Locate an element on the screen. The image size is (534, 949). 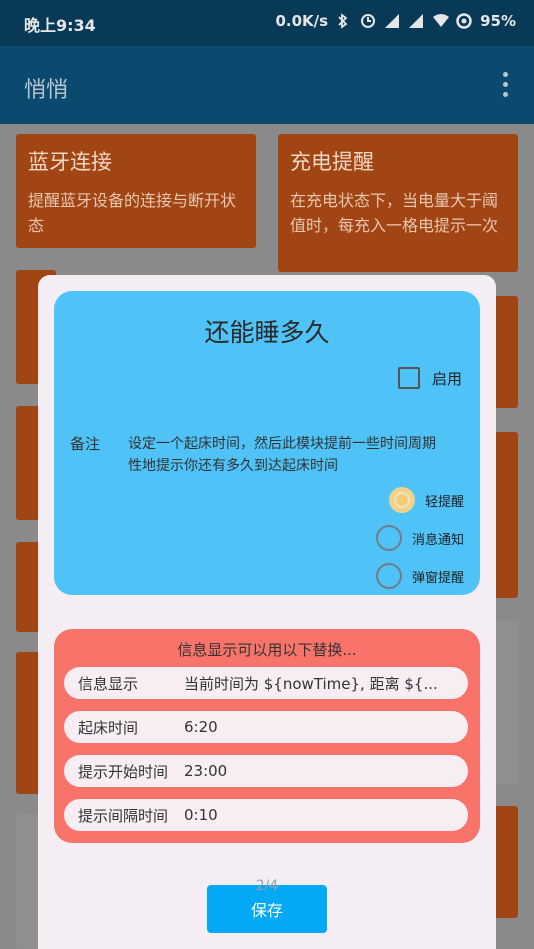
tile-title: 充电提醒 is located at coordinates (332, 162).